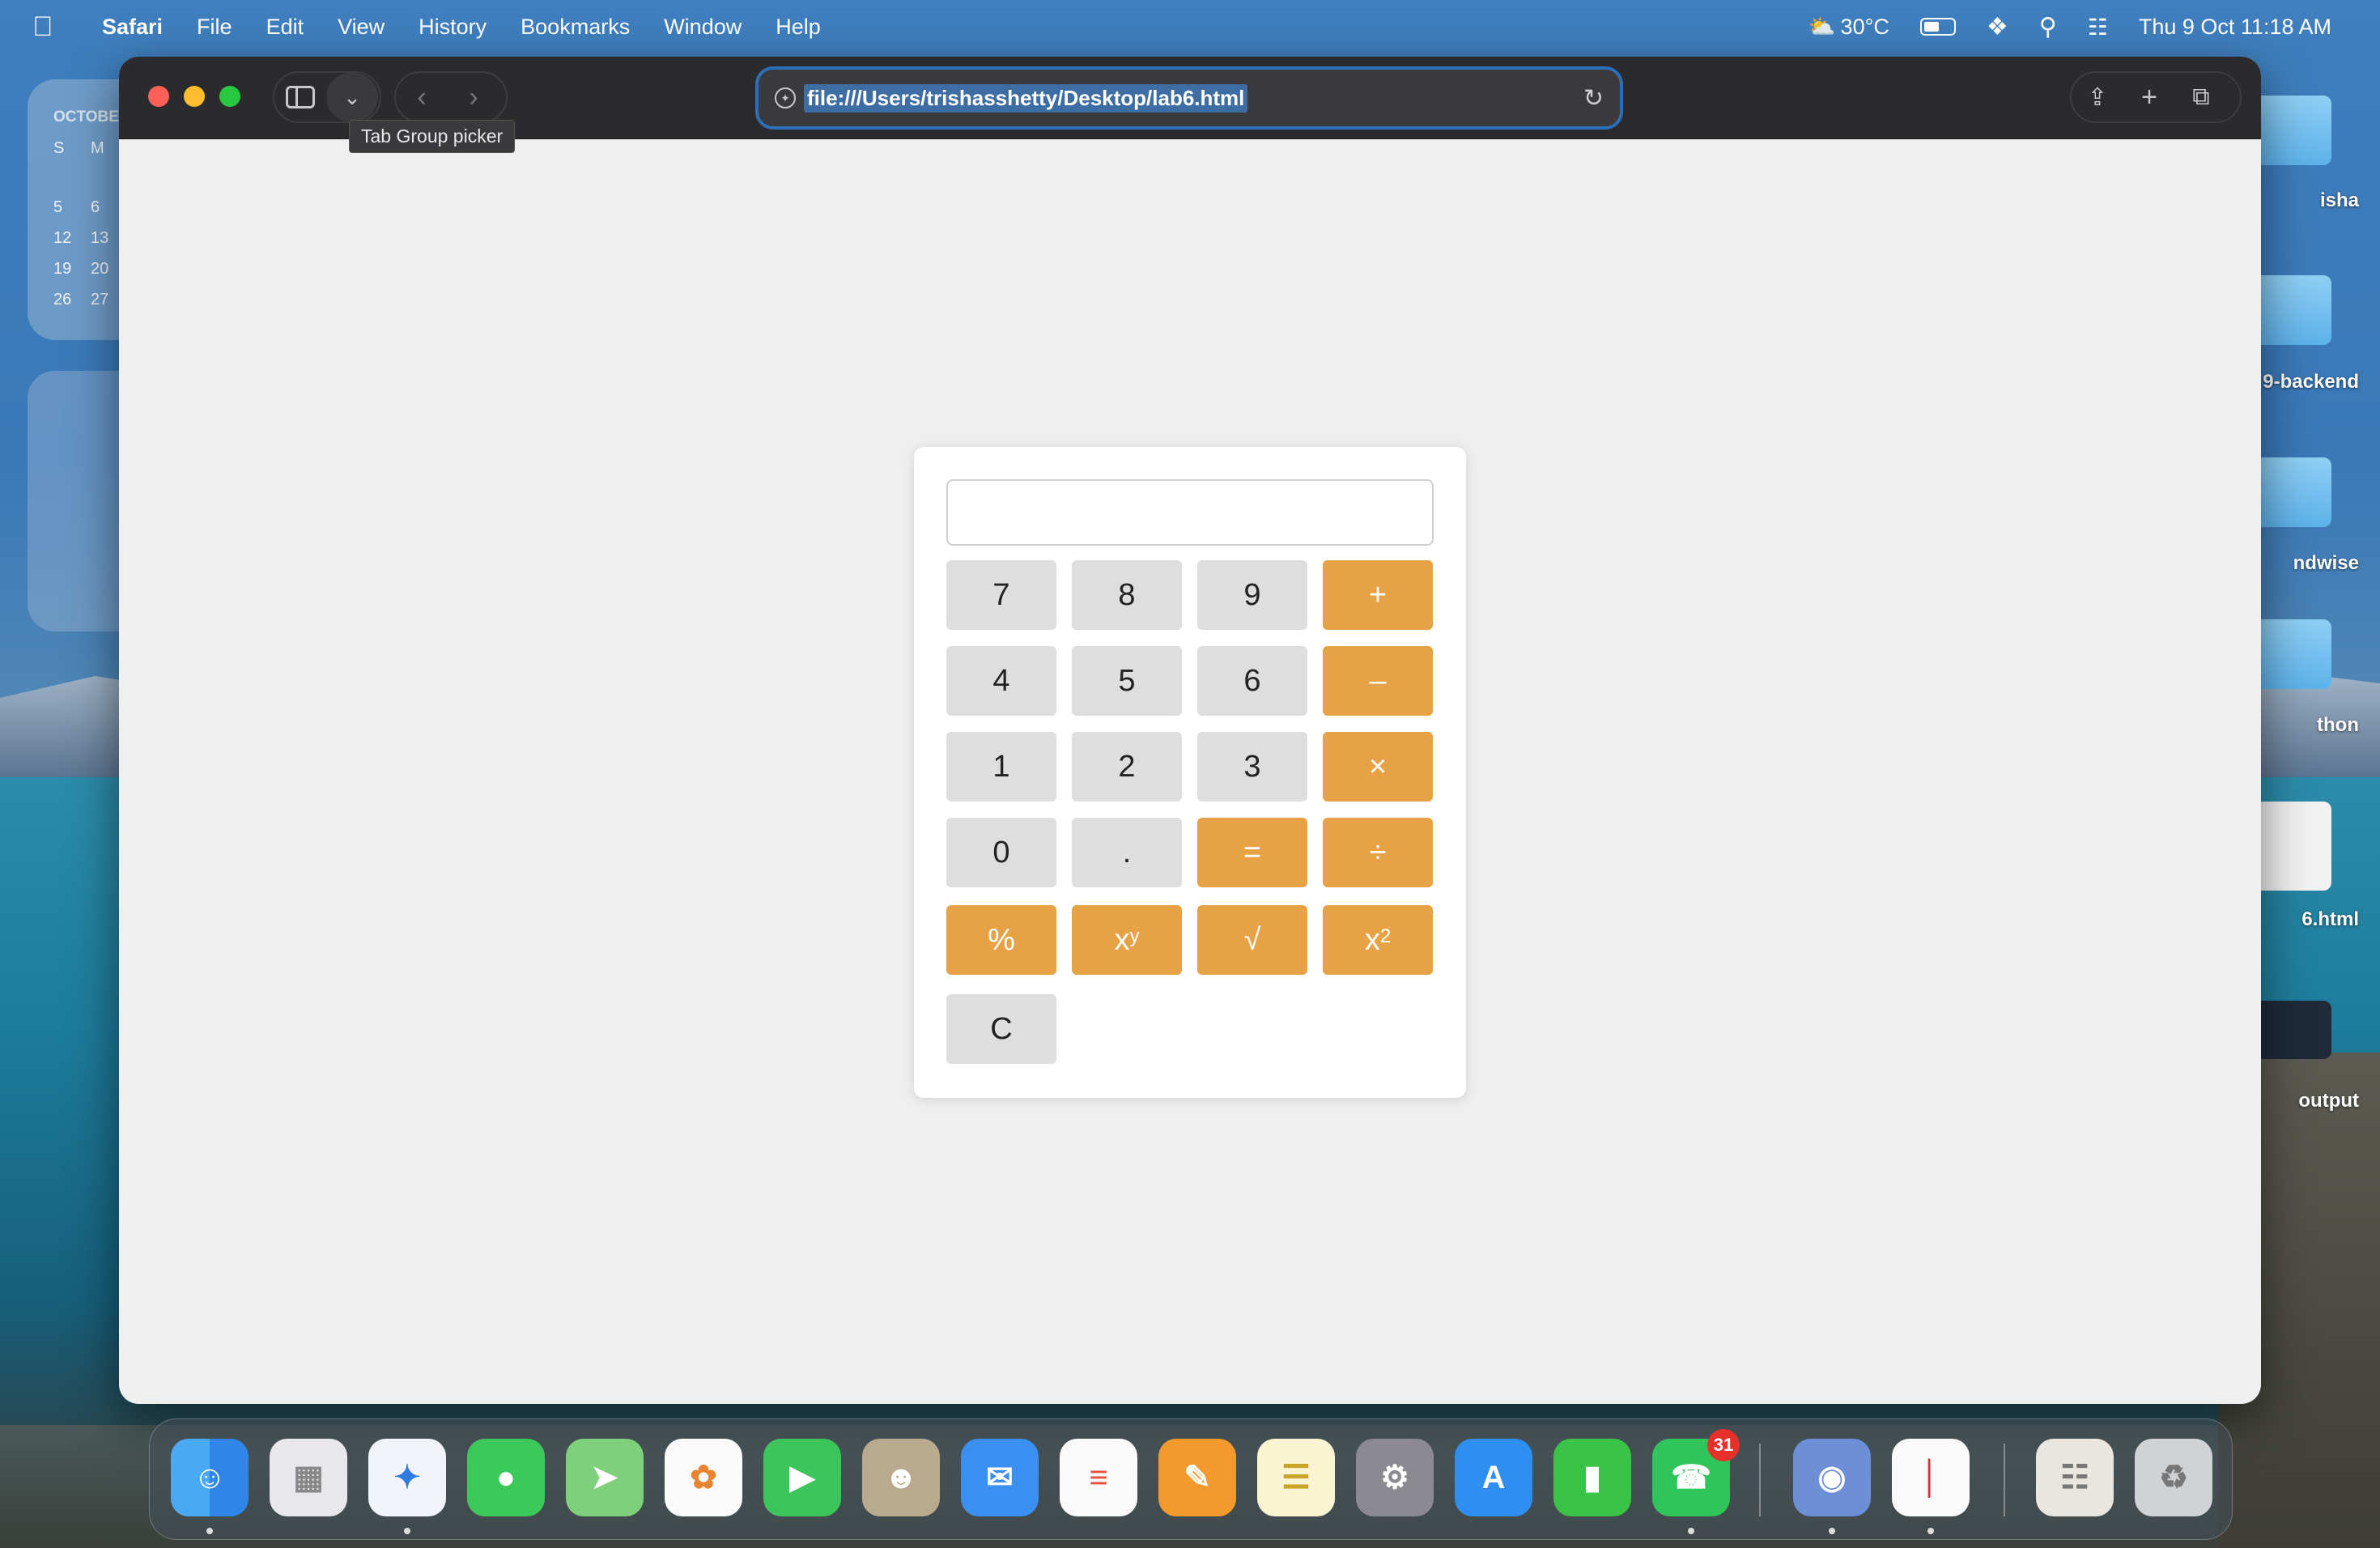 Image resolution: width=2380 pixels, height=1548 pixels. Describe the element at coordinates (2338, 725) in the screenshot. I see `desktop-item-label: thon` at that location.